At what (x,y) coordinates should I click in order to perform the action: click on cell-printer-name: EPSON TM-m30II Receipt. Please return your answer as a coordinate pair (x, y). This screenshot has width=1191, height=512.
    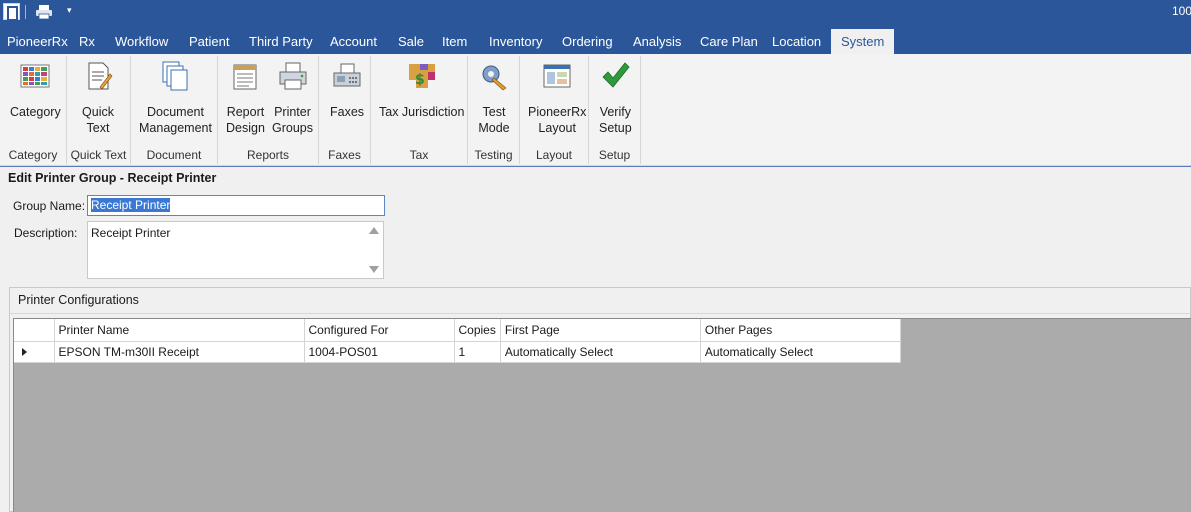
    Looking at the image, I should click on (179, 352).